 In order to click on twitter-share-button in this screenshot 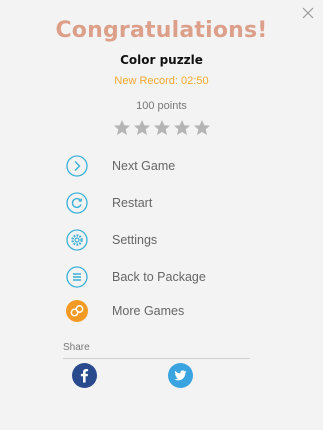, I will do `click(180, 375)`.